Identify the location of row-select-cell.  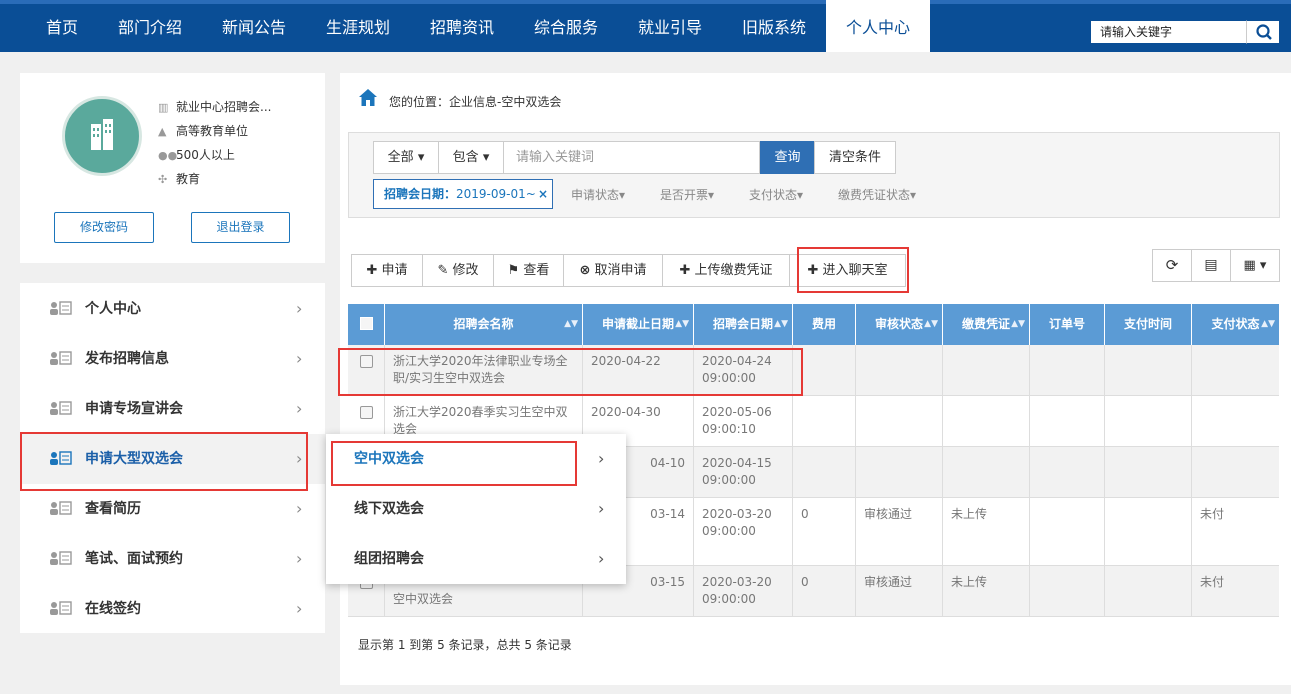
(366, 370).